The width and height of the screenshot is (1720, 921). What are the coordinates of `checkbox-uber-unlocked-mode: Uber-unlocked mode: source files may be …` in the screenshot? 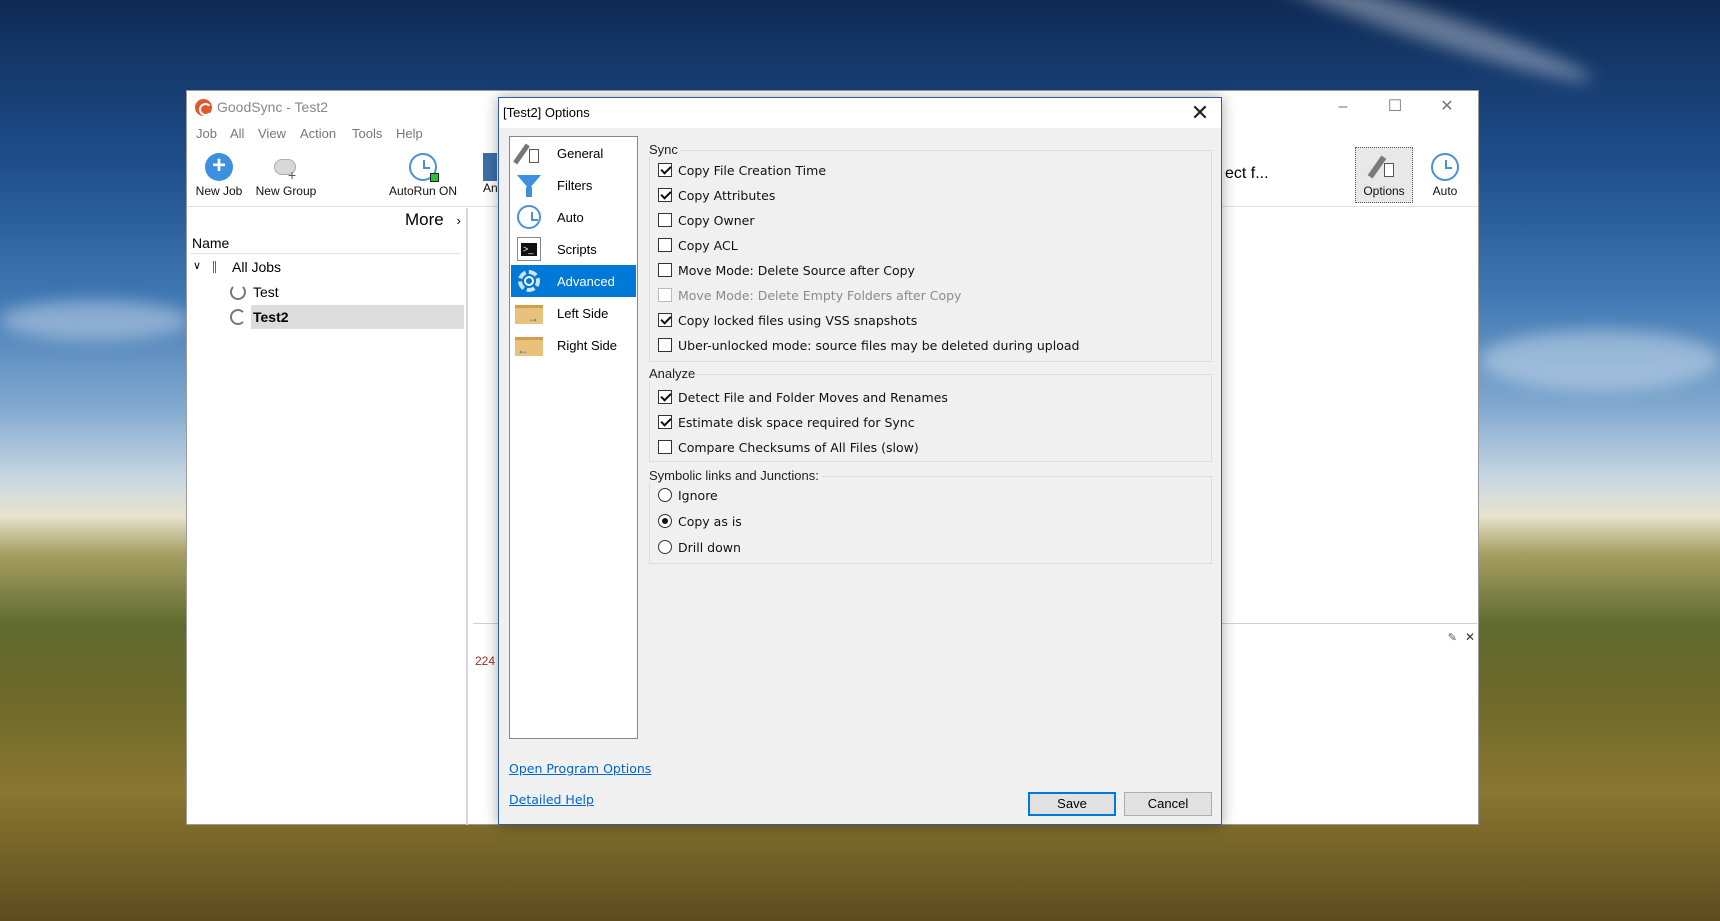 It's located at (868, 345).